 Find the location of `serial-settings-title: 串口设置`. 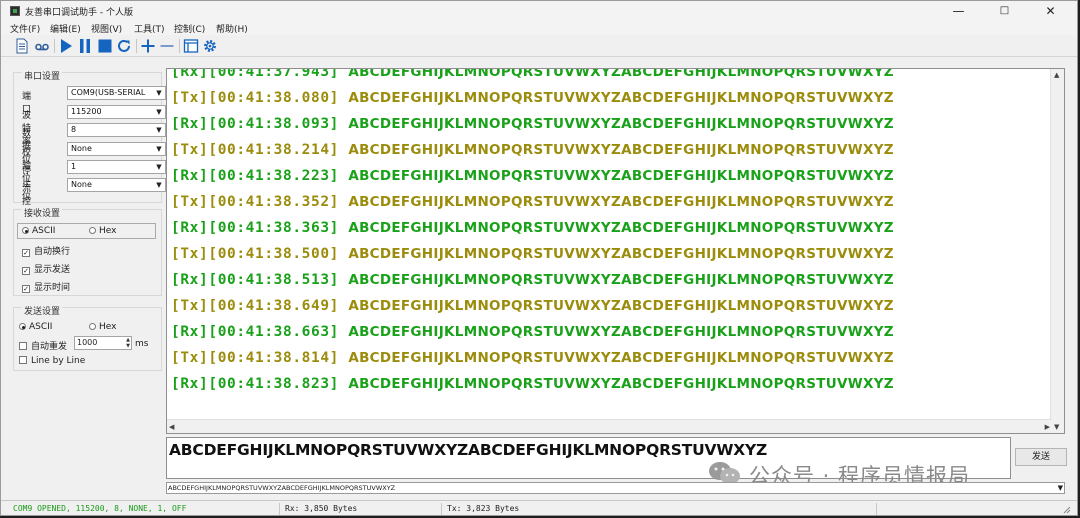

serial-settings-title: 串口设置 is located at coordinates (42, 75).